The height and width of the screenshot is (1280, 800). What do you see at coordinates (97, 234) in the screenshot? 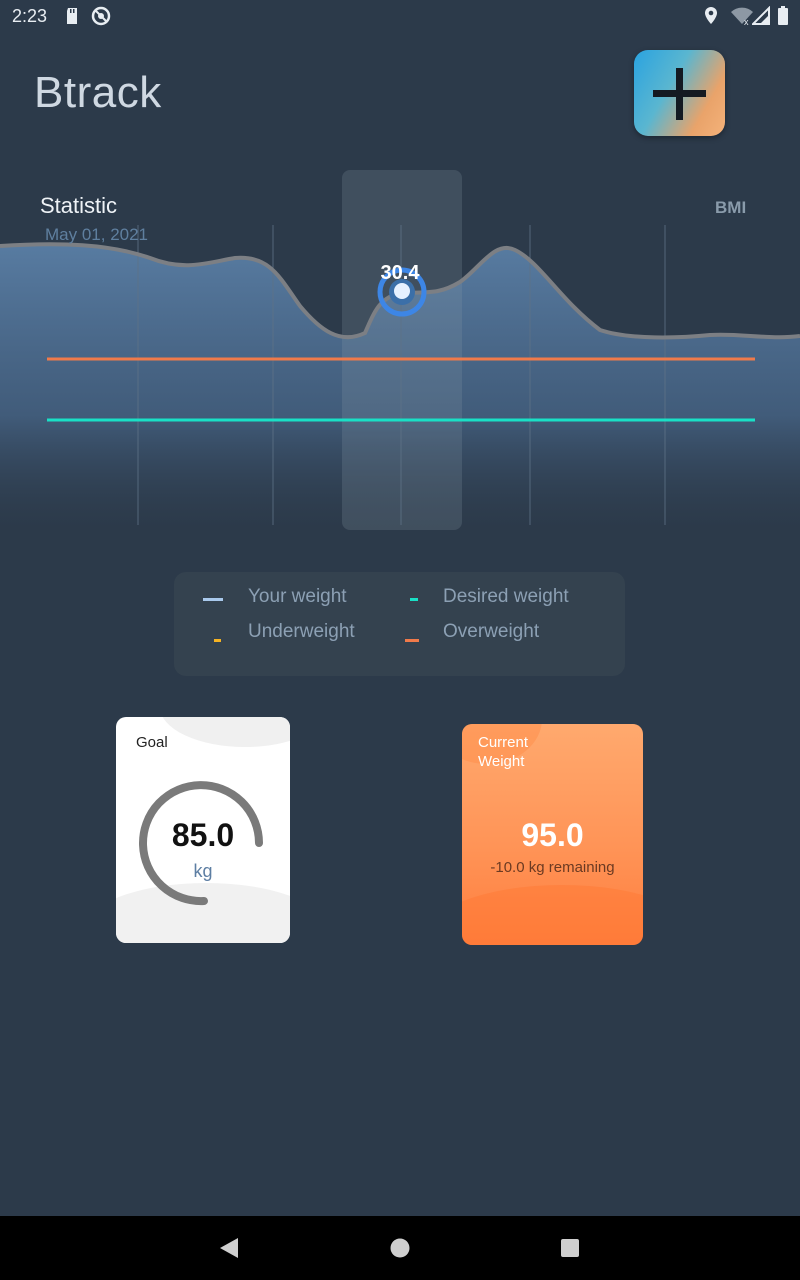
I see `chart-date: May 01, 2021` at bounding box center [97, 234].